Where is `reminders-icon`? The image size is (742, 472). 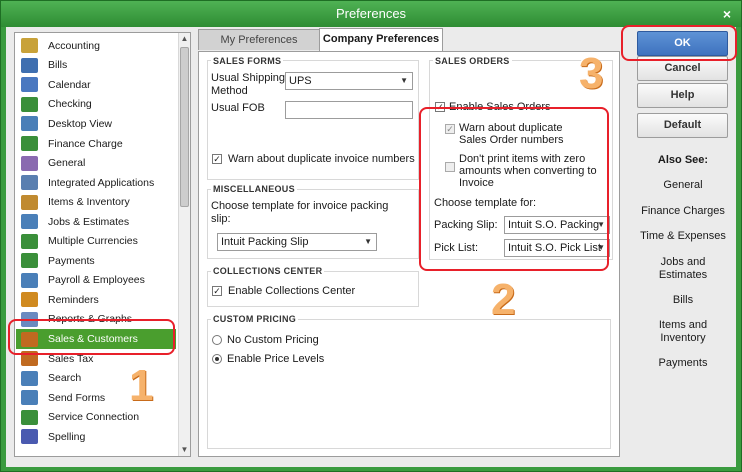 reminders-icon is located at coordinates (29, 300).